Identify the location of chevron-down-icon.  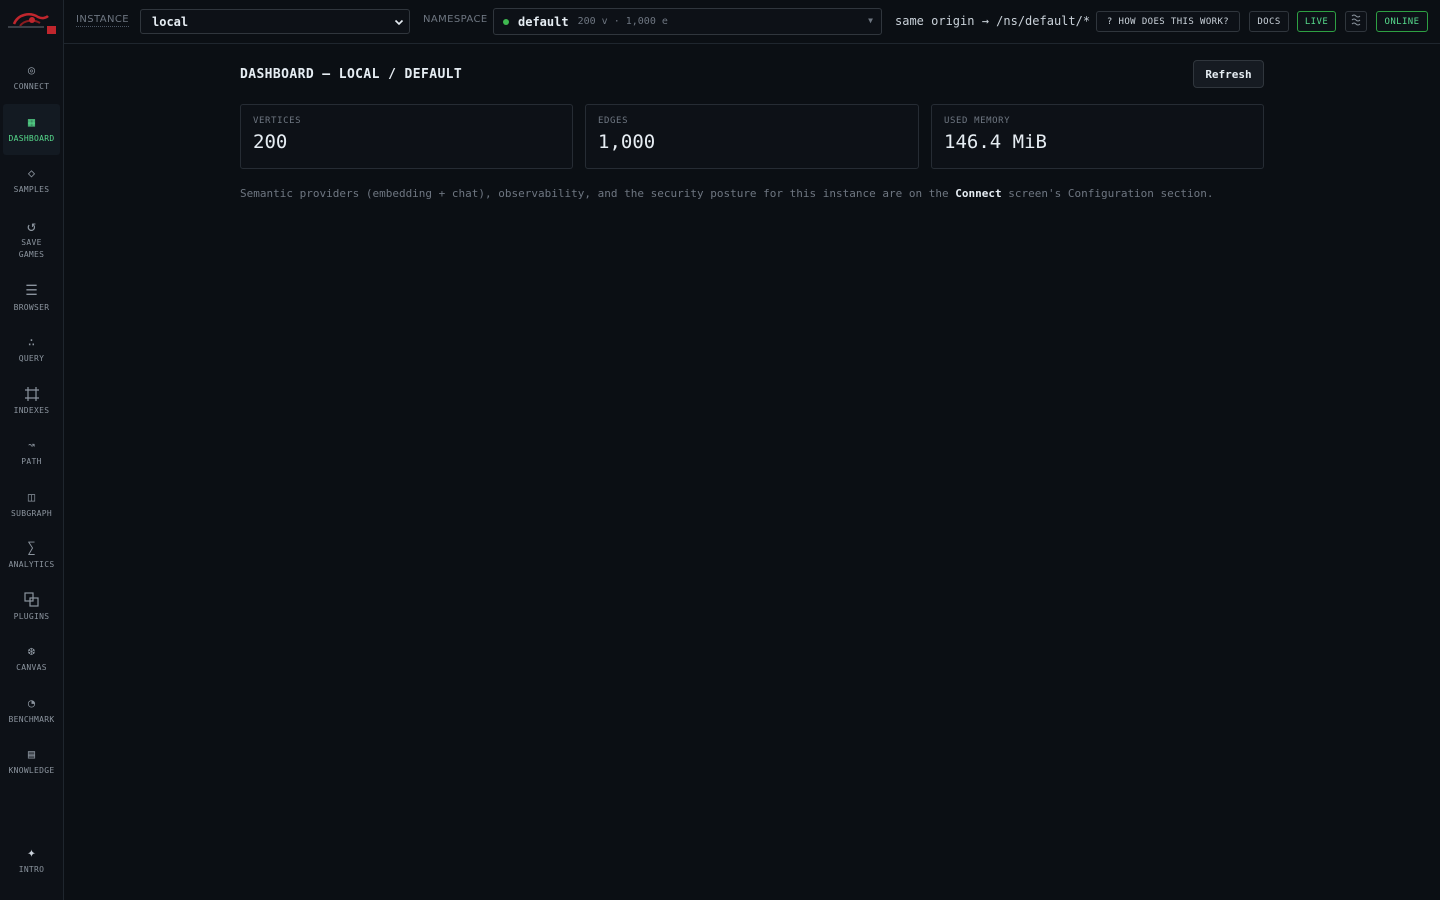
(399, 23).